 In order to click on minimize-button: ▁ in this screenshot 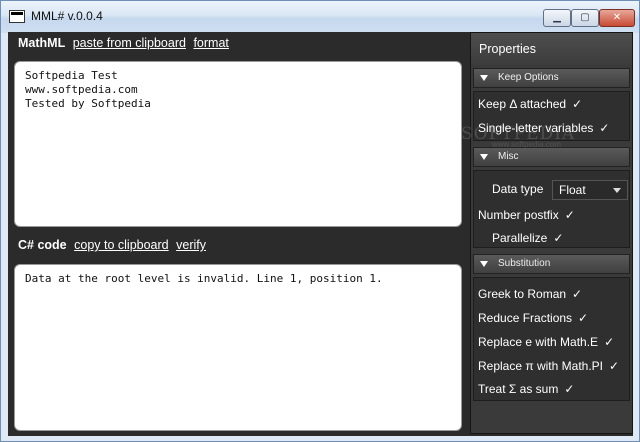, I will do `click(557, 18)`.